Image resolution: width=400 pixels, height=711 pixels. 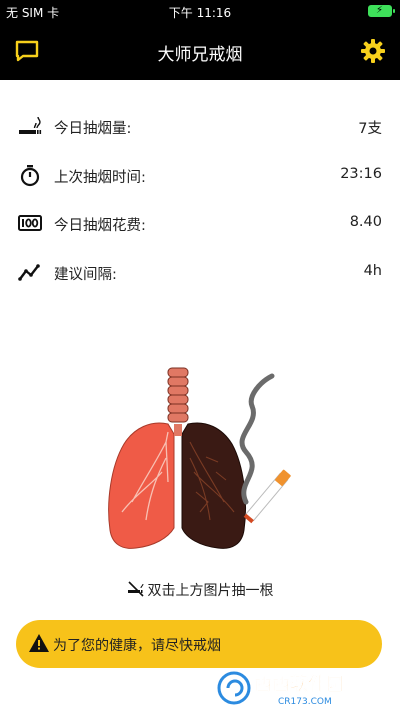 I want to click on no-smoking-icon, so click(x=135, y=589).